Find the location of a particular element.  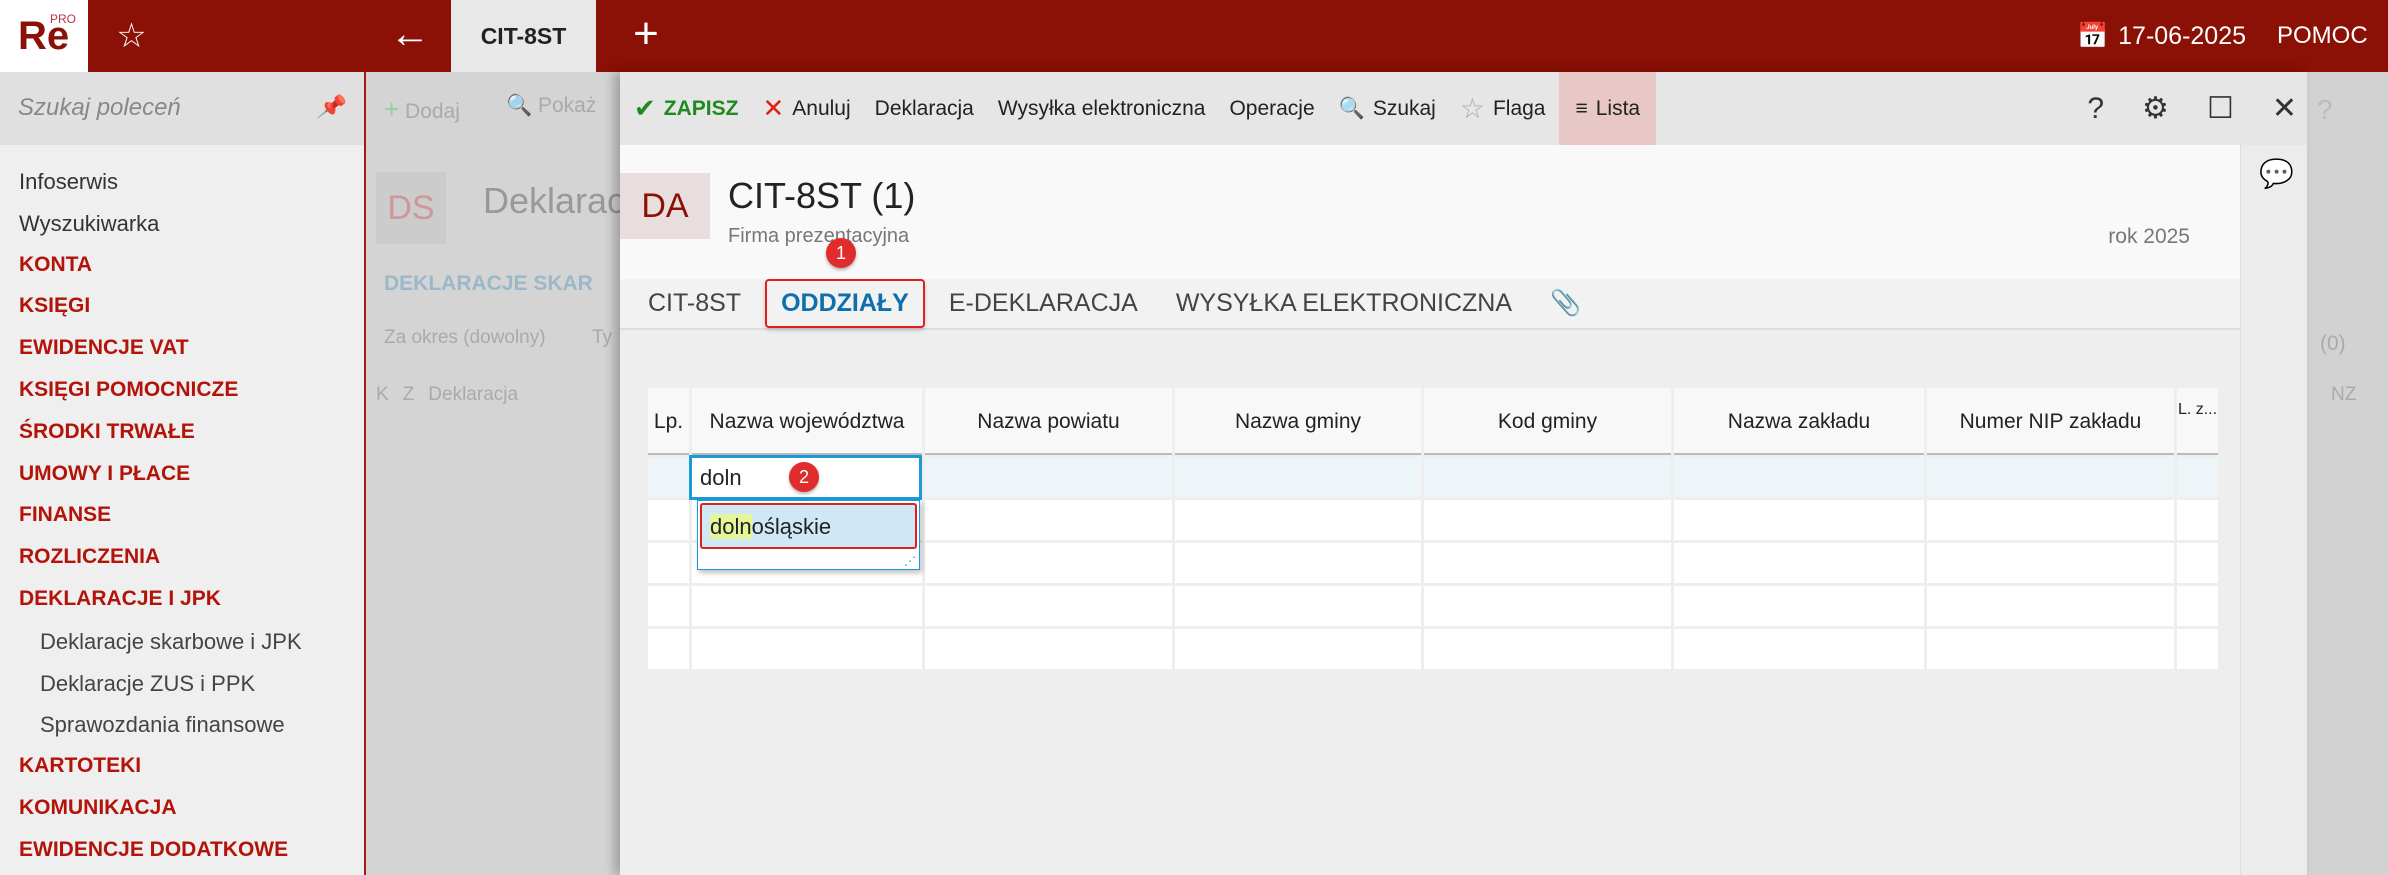

tab-cit8st: CIT-8ST is located at coordinates (694, 303).